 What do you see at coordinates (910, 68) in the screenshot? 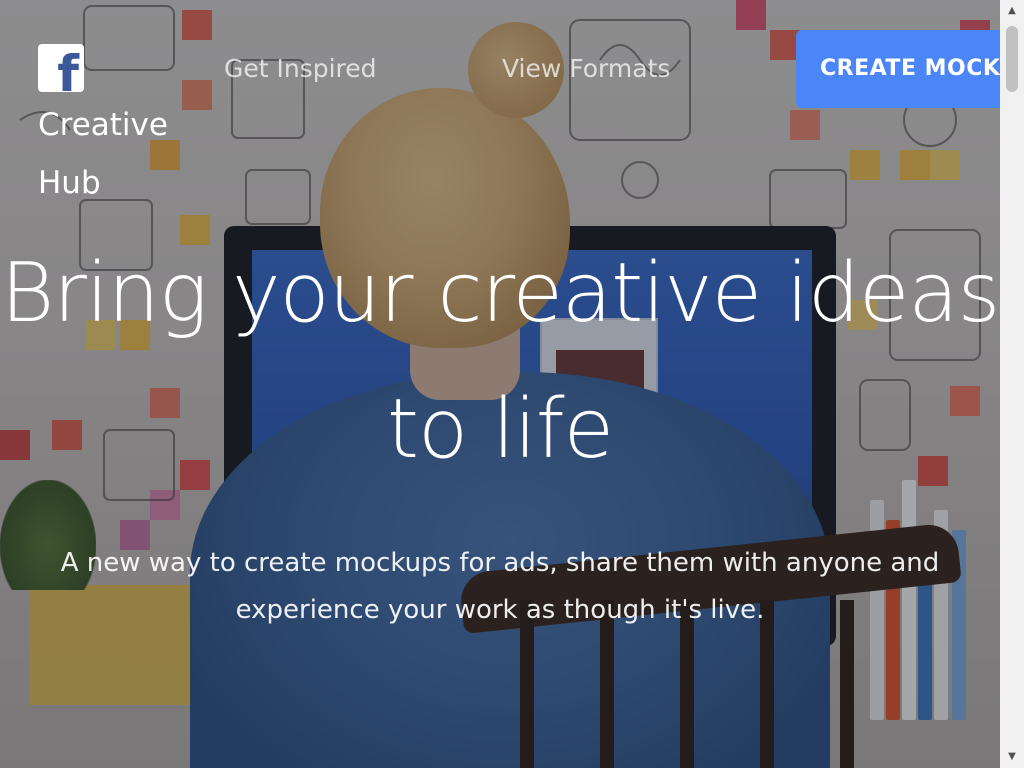
I see `create-mockup-label: CREATE MOCK` at bounding box center [910, 68].